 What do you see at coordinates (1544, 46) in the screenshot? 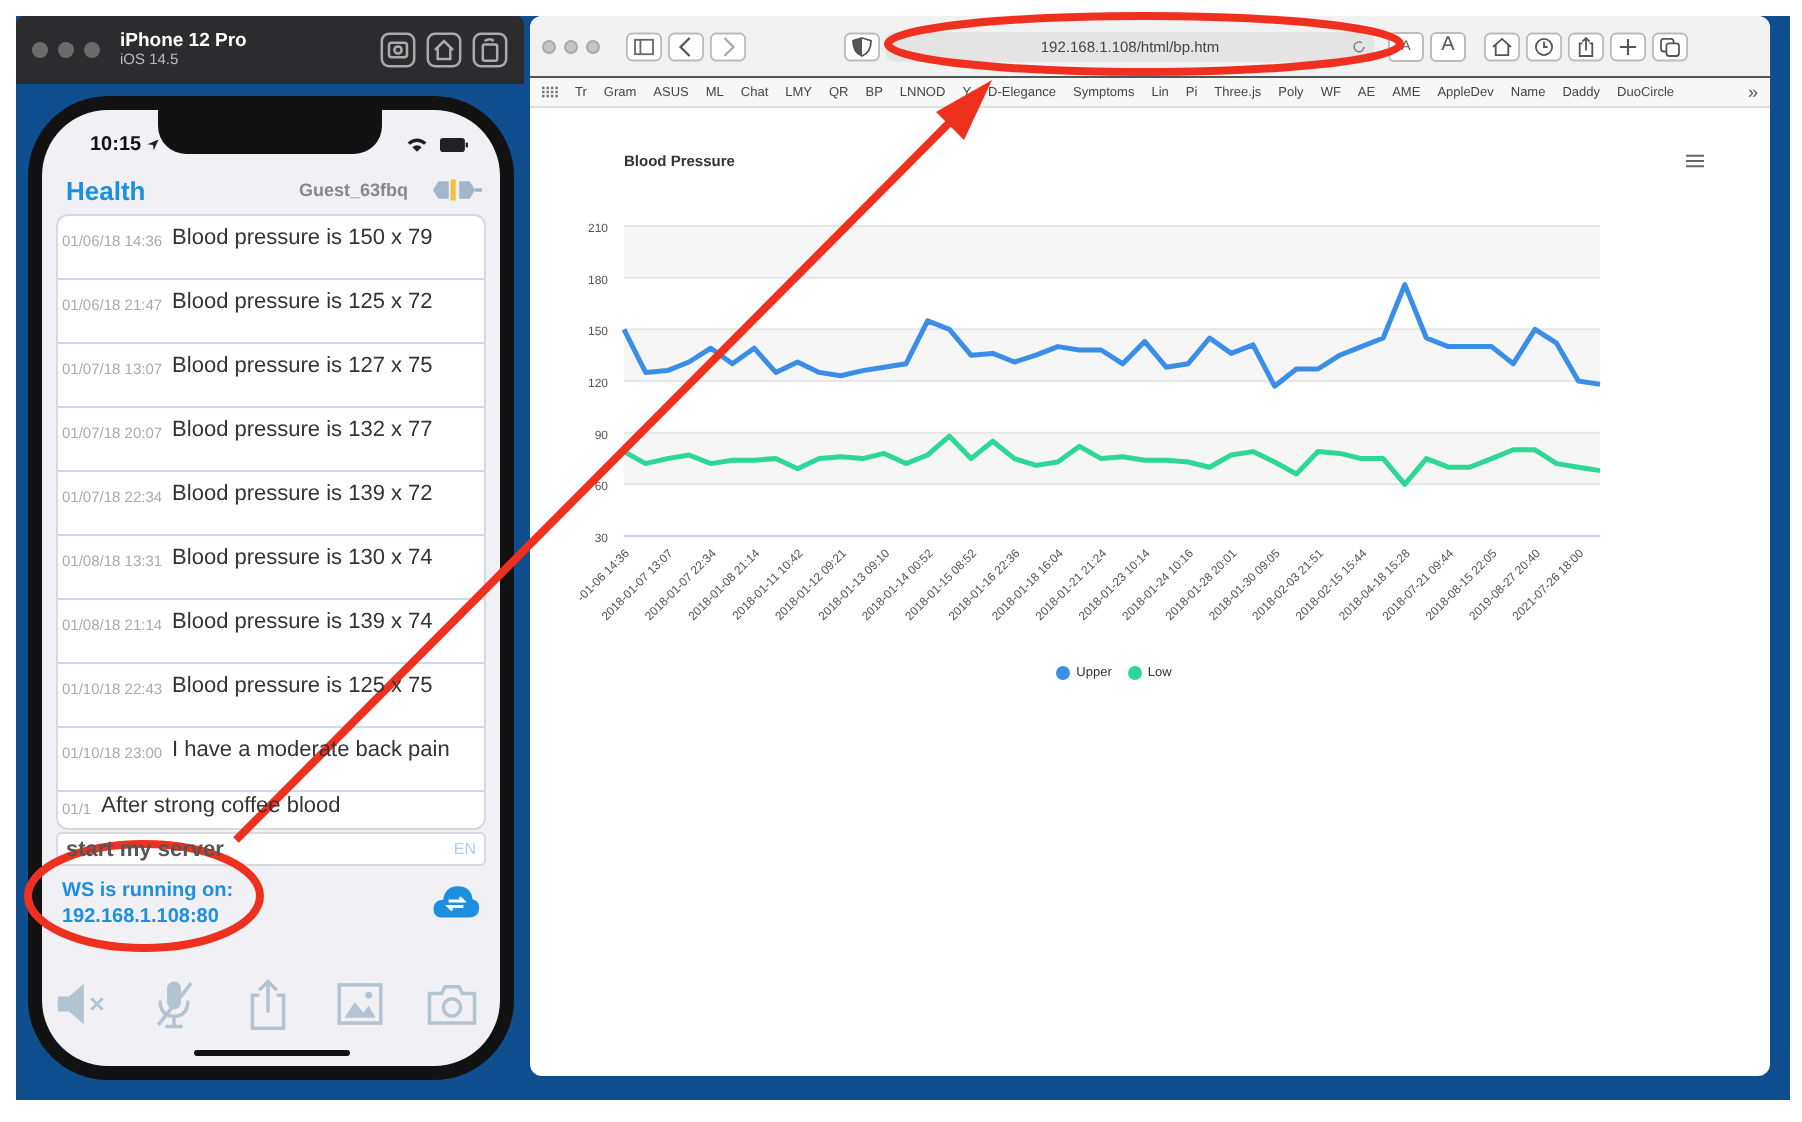
I see `history-icon` at bounding box center [1544, 46].